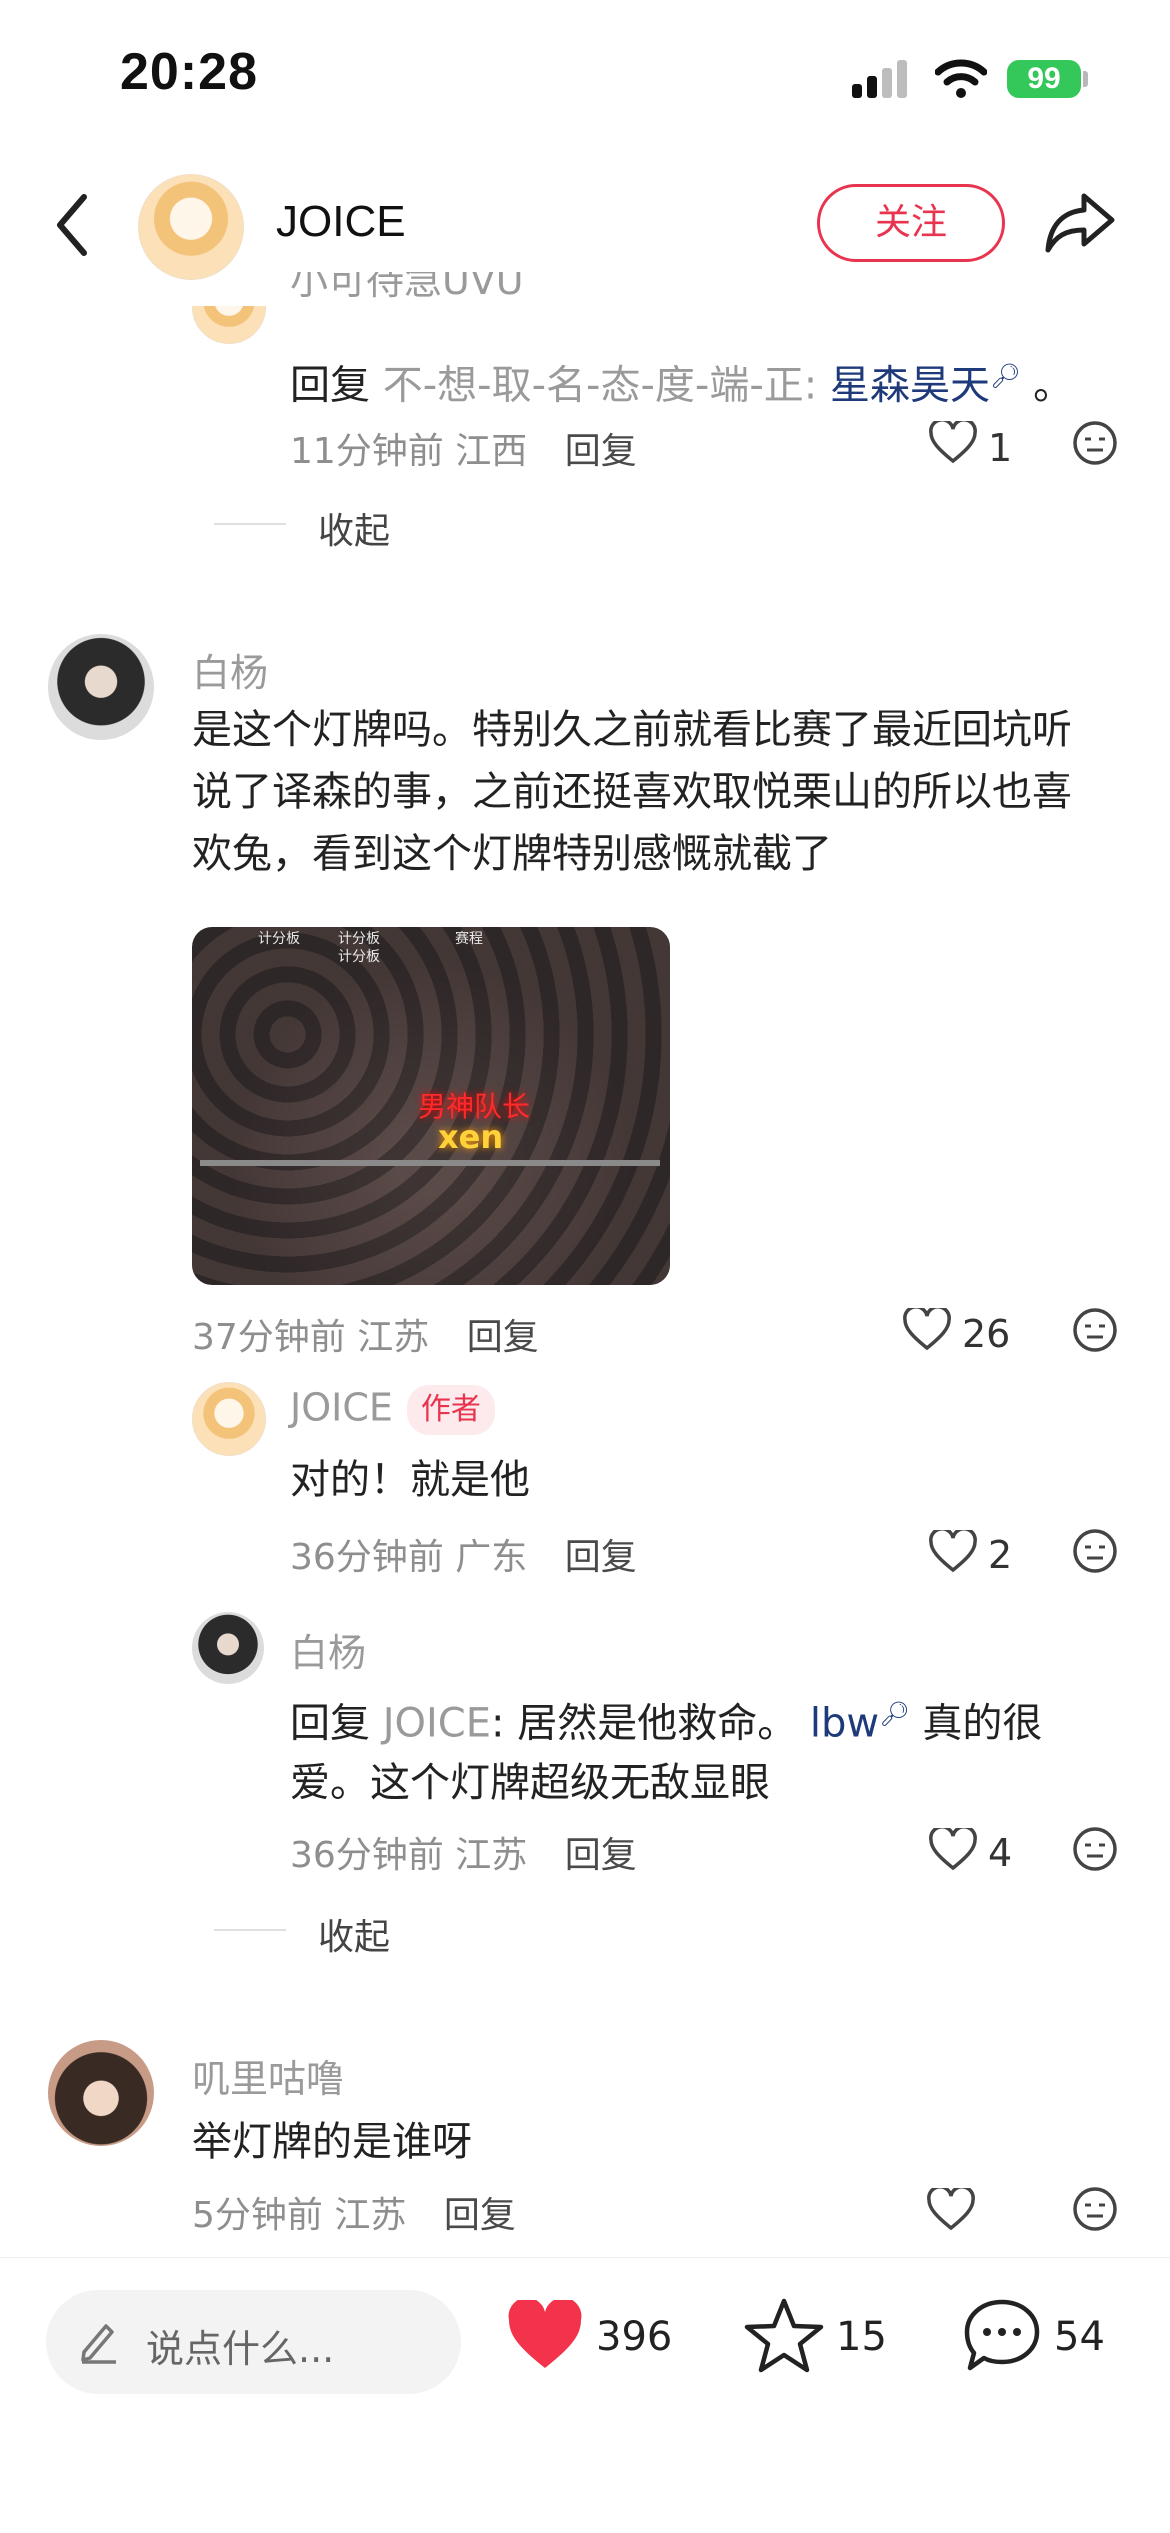 This screenshot has width=1170, height=2533. What do you see at coordinates (666, 1753) in the screenshot?
I see `comment-text: 回复 JOICE: 居然是他救命。 lbw🔎︎ 真的很 爱。这个灯牌超级无敌显眼` at bounding box center [666, 1753].